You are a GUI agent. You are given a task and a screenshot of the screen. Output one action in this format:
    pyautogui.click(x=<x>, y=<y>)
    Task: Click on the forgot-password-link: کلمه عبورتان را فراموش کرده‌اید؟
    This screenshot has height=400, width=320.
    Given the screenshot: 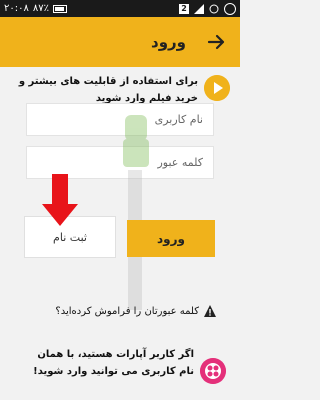 What is the action you would take?
    pyautogui.click(x=120, y=311)
    